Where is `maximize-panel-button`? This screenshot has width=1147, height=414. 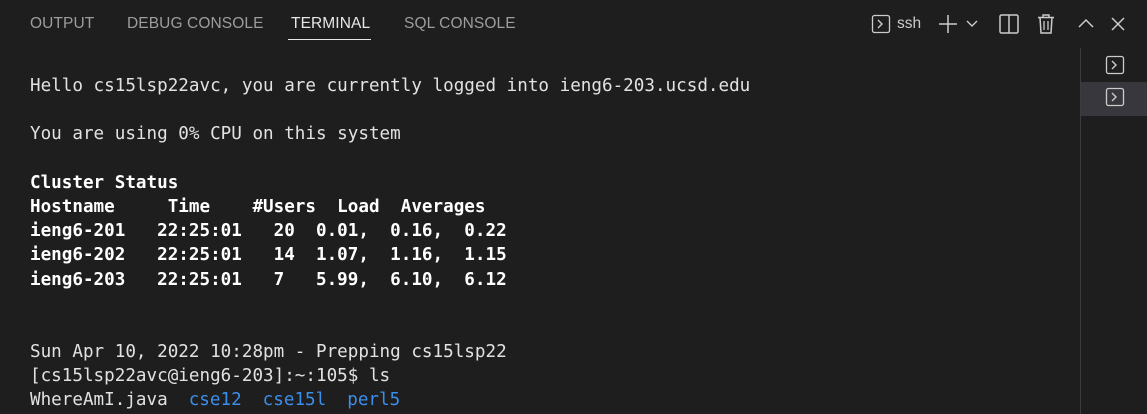
maximize-panel-button is located at coordinates (1086, 24).